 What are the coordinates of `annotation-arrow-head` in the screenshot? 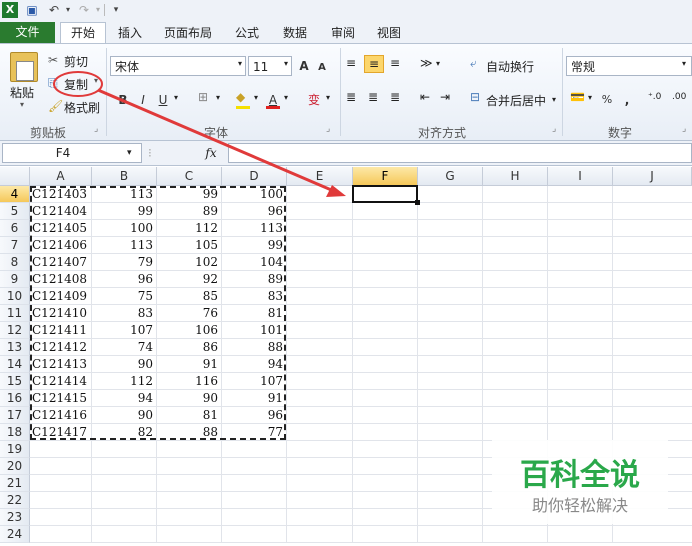 It's located at (336, 191).